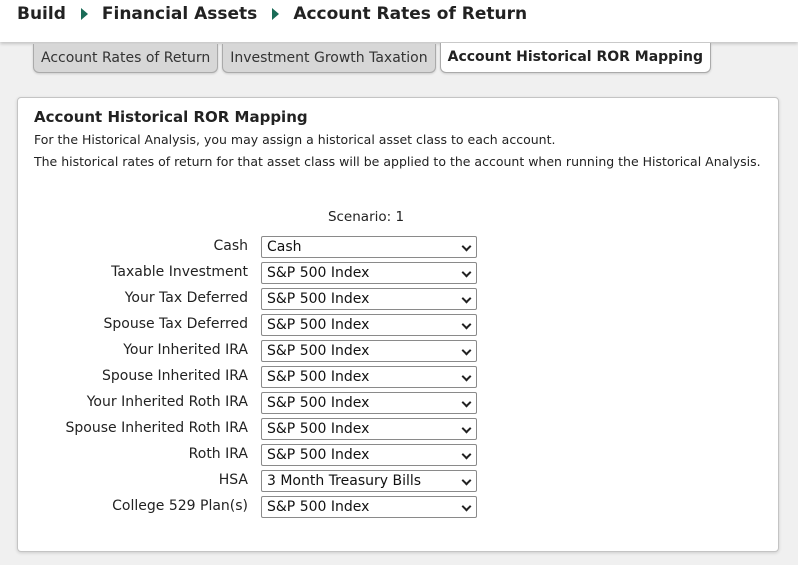 The width and height of the screenshot is (798, 565). Describe the element at coordinates (174, 376) in the screenshot. I see `row-label: Spouse Inherited IRA` at that location.